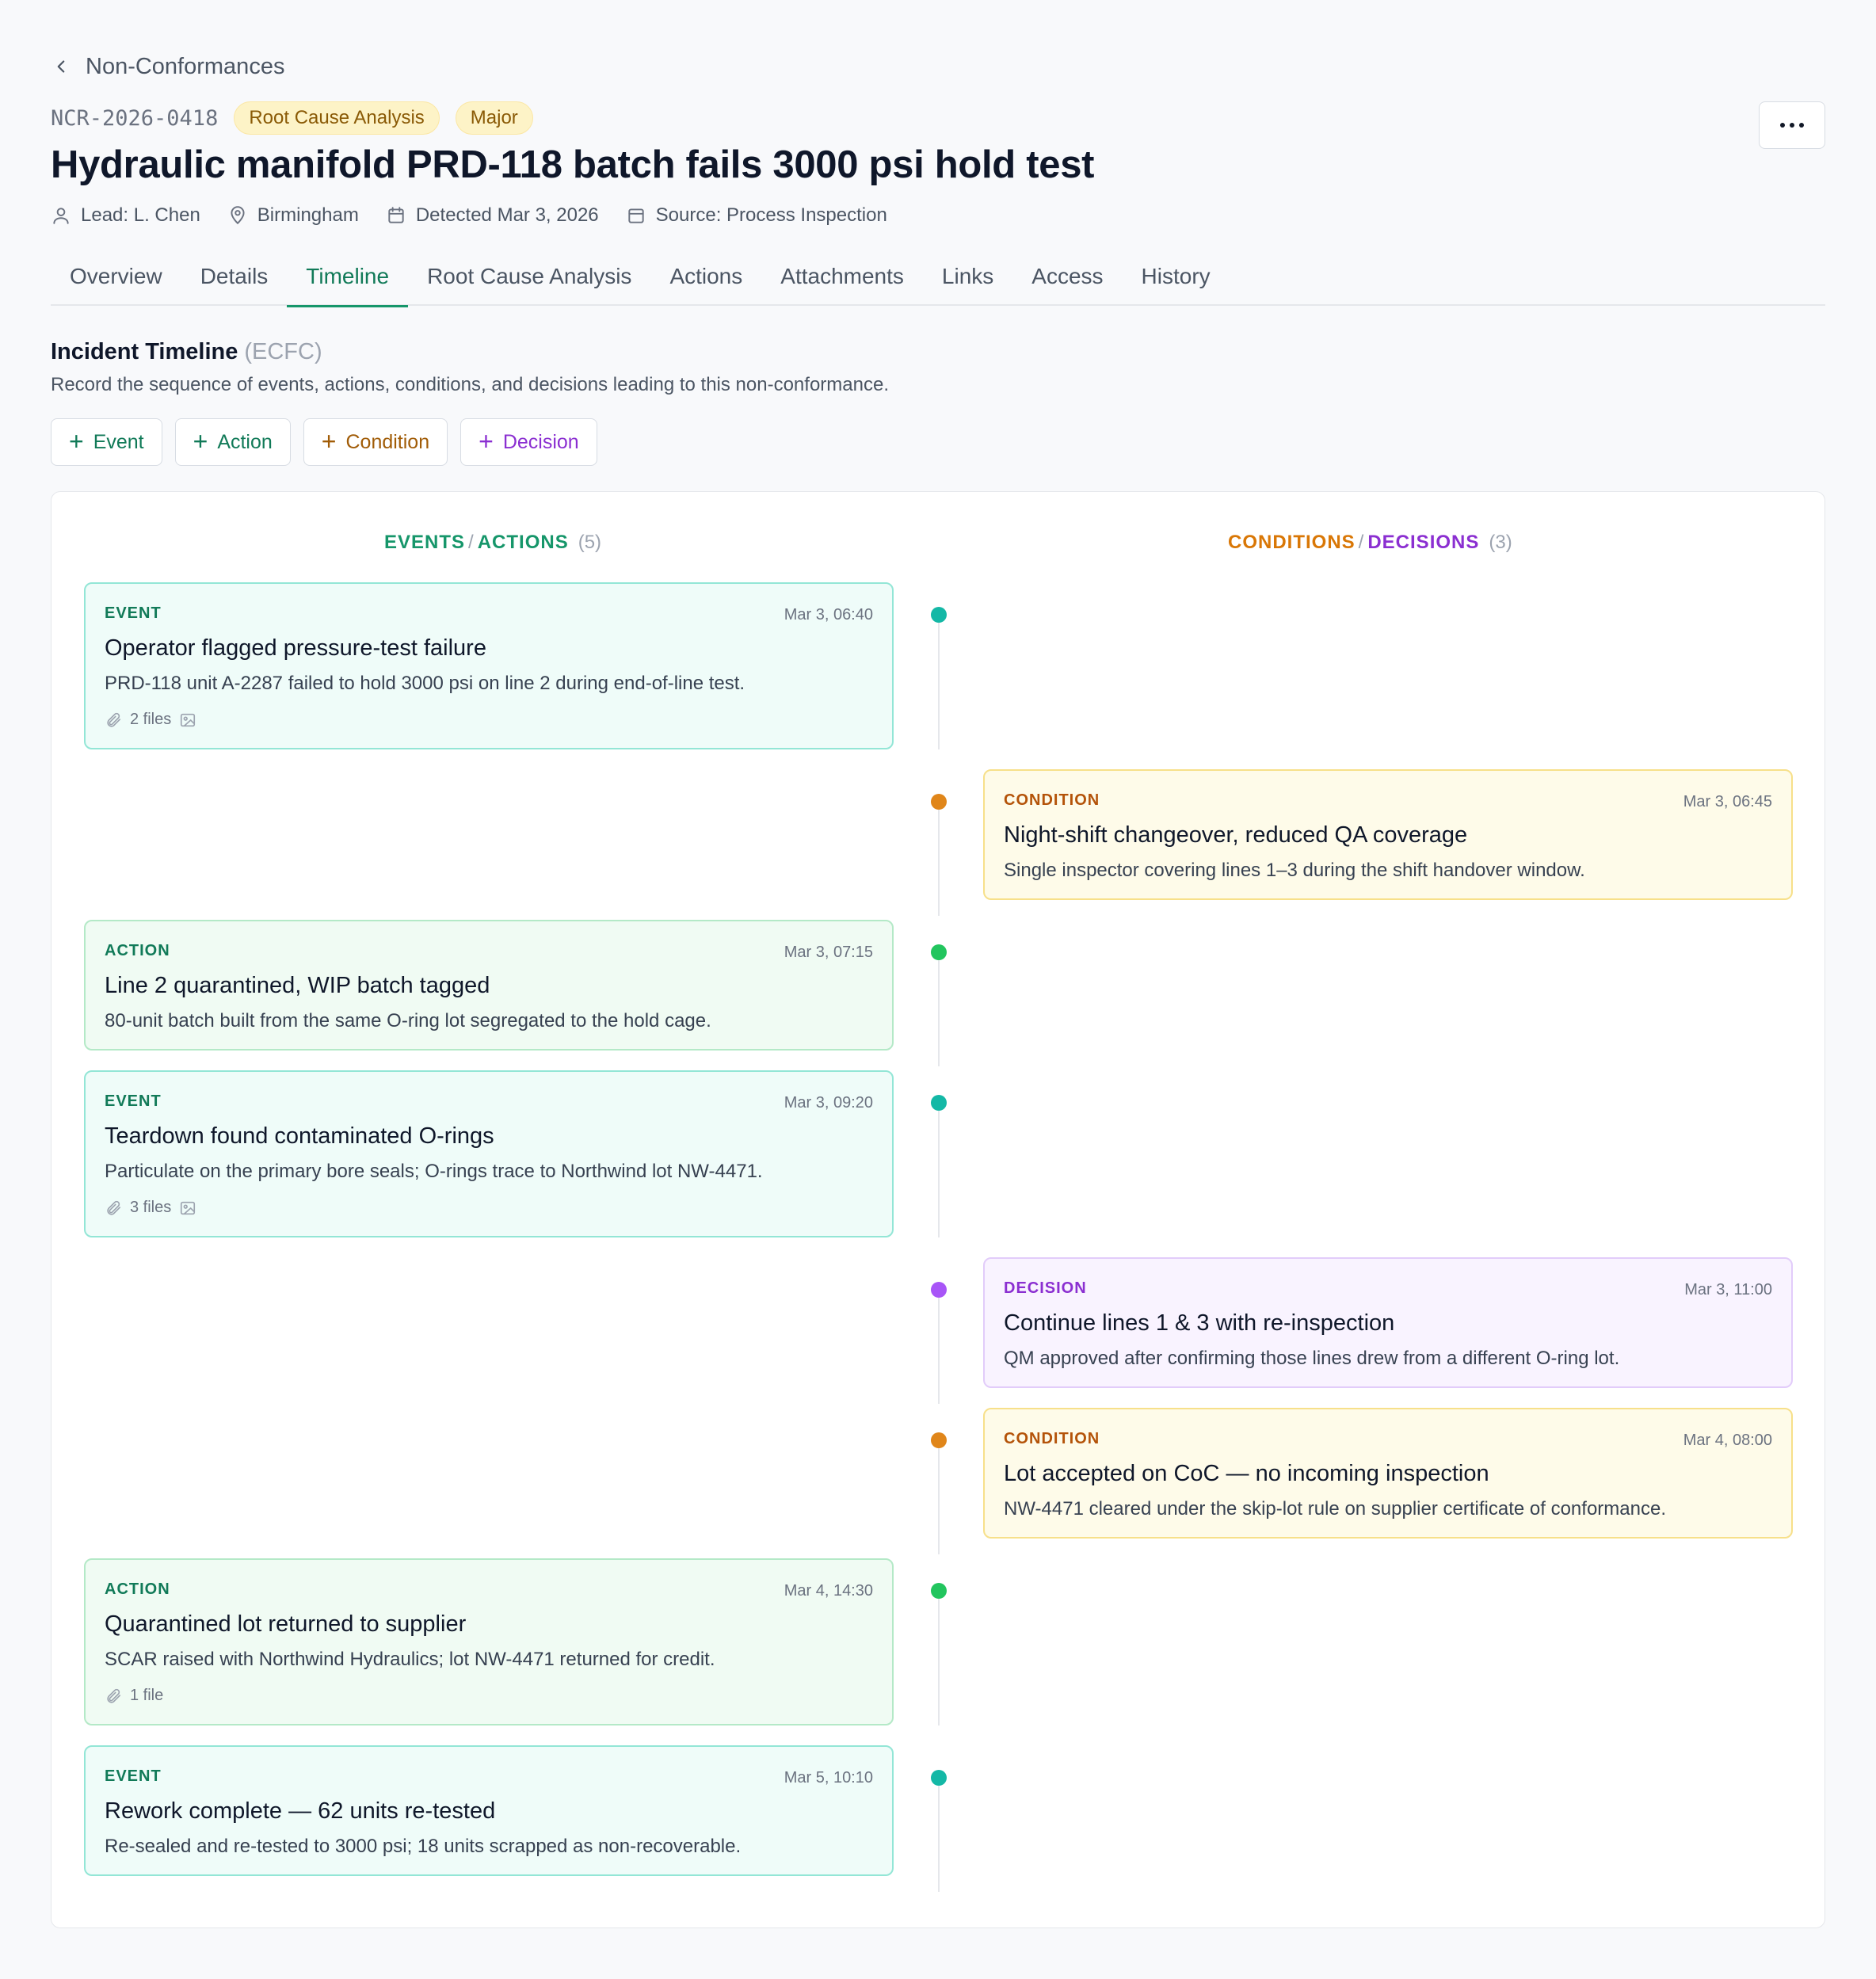 Image resolution: width=1876 pixels, height=1979 pixels. Describe the element at coordinates (1728, 801) in the screenshot. I see `entry-time: Mar 3, 06:45` at that location.